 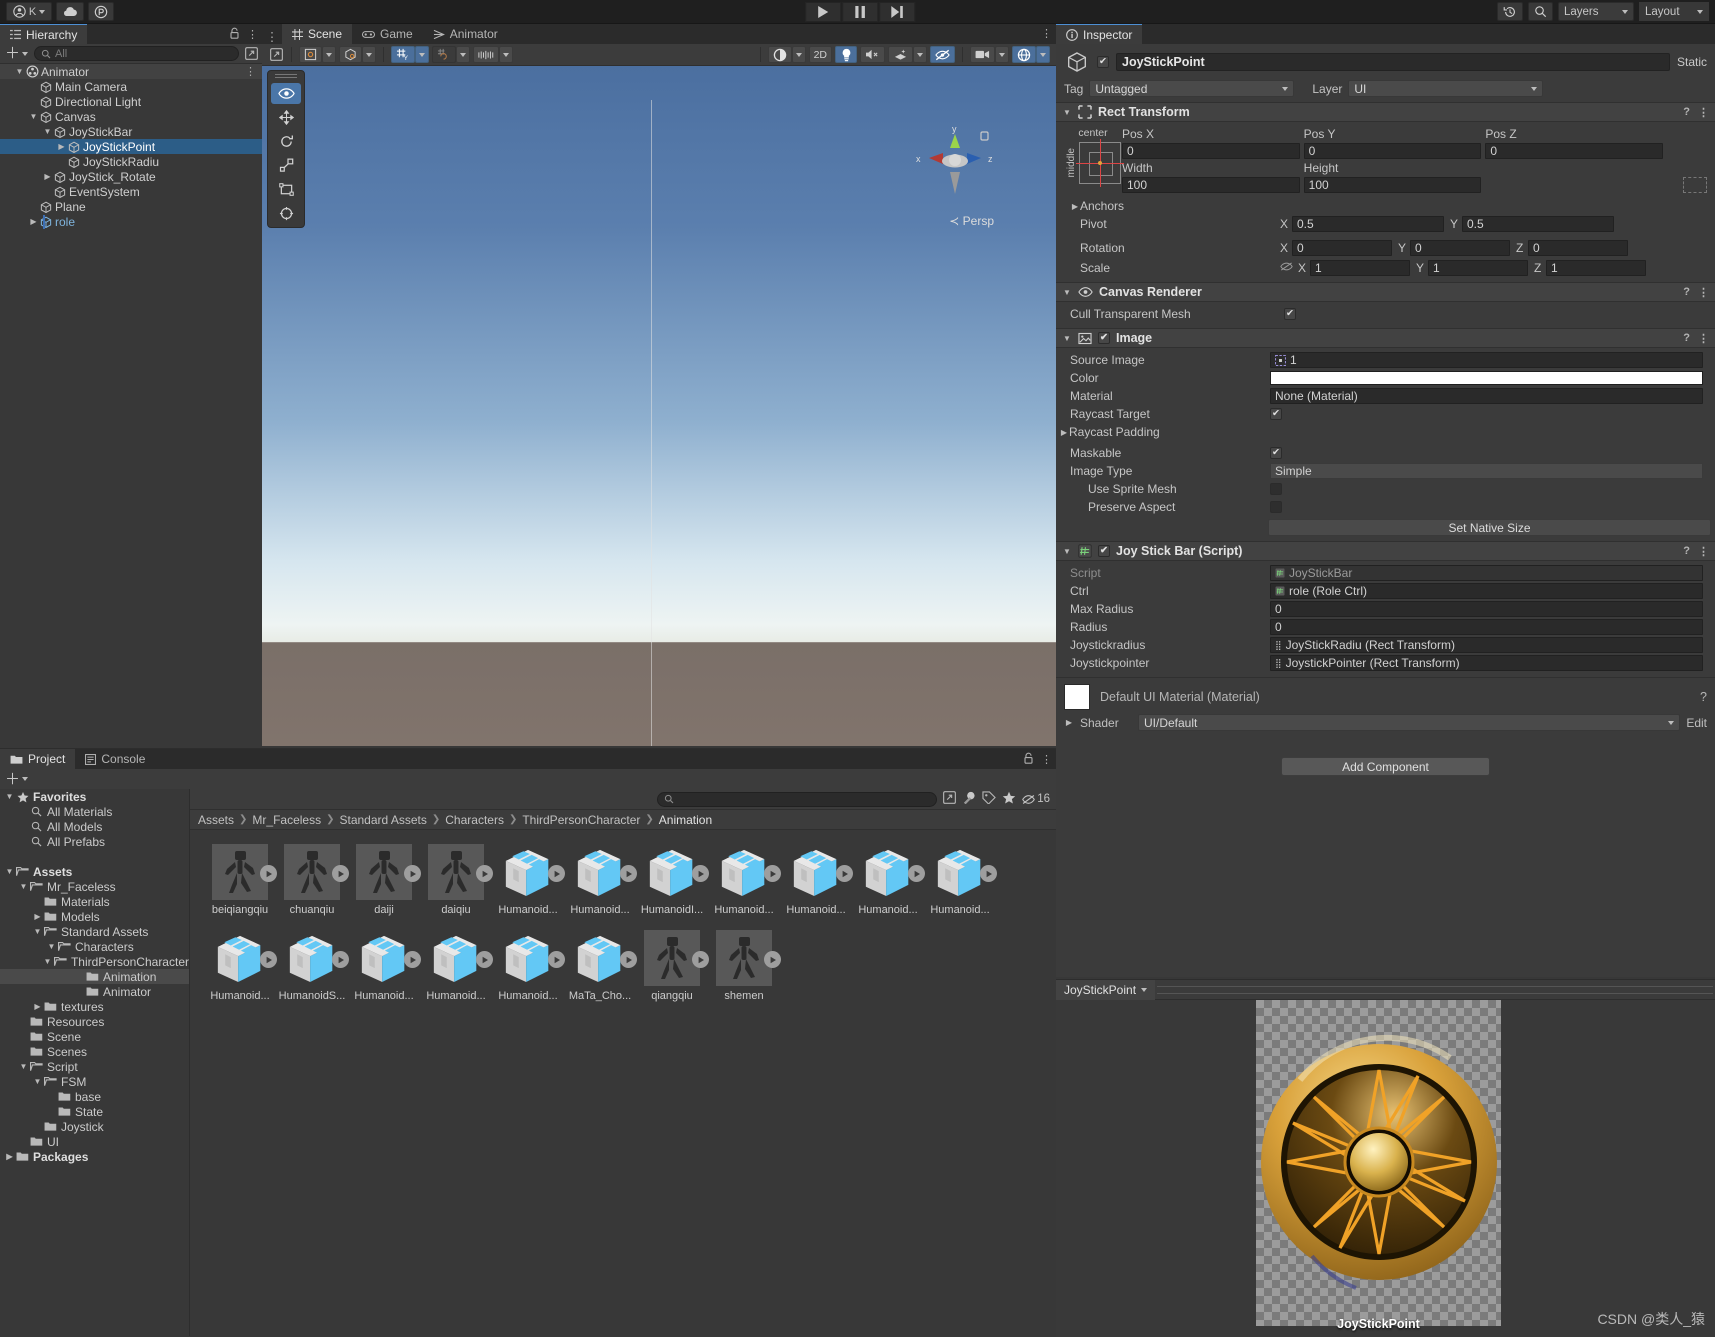 What do you see at coordinates (94, 811) in the screenshot?
I see `project-tree-item-all-materials: ▶All Materials` at bounding box center [94, 811].